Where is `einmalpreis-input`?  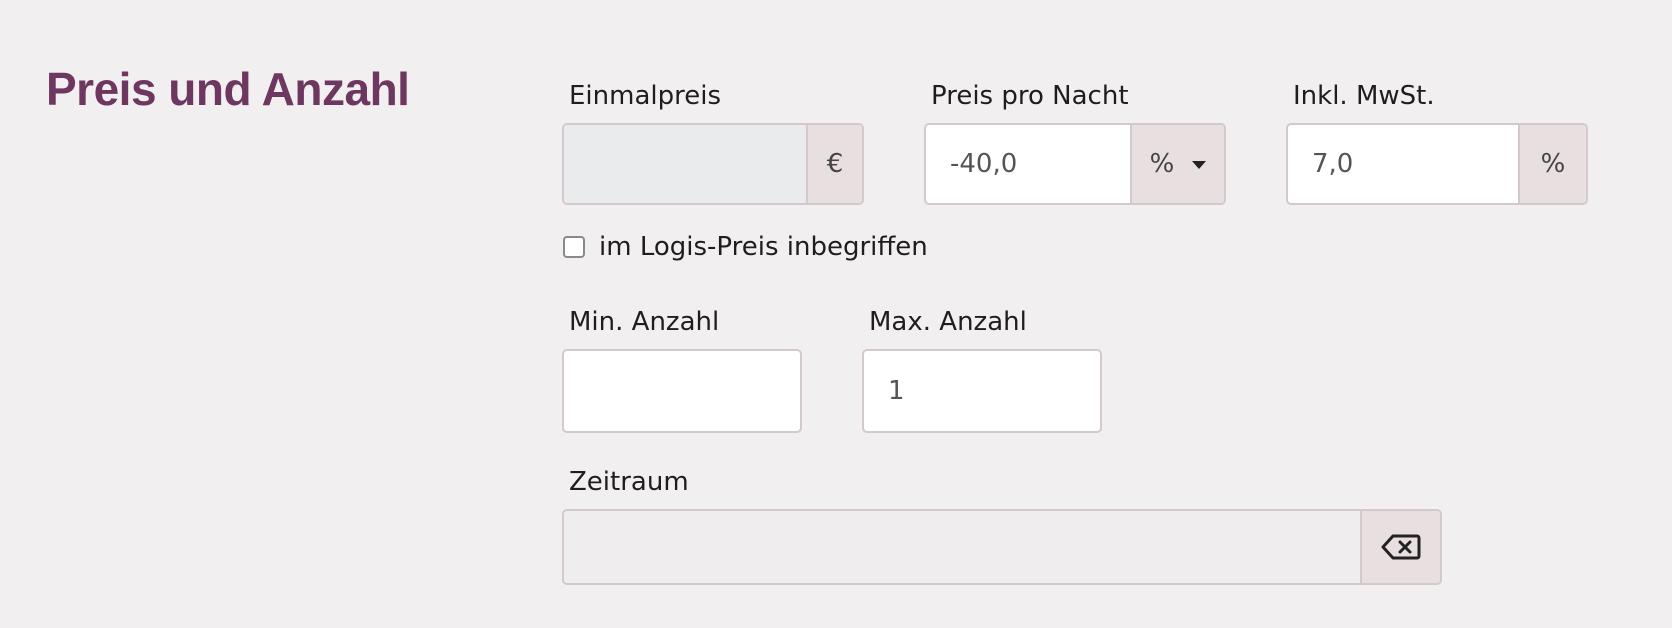
einmalpreis-input is located at coordinates (685, 164).